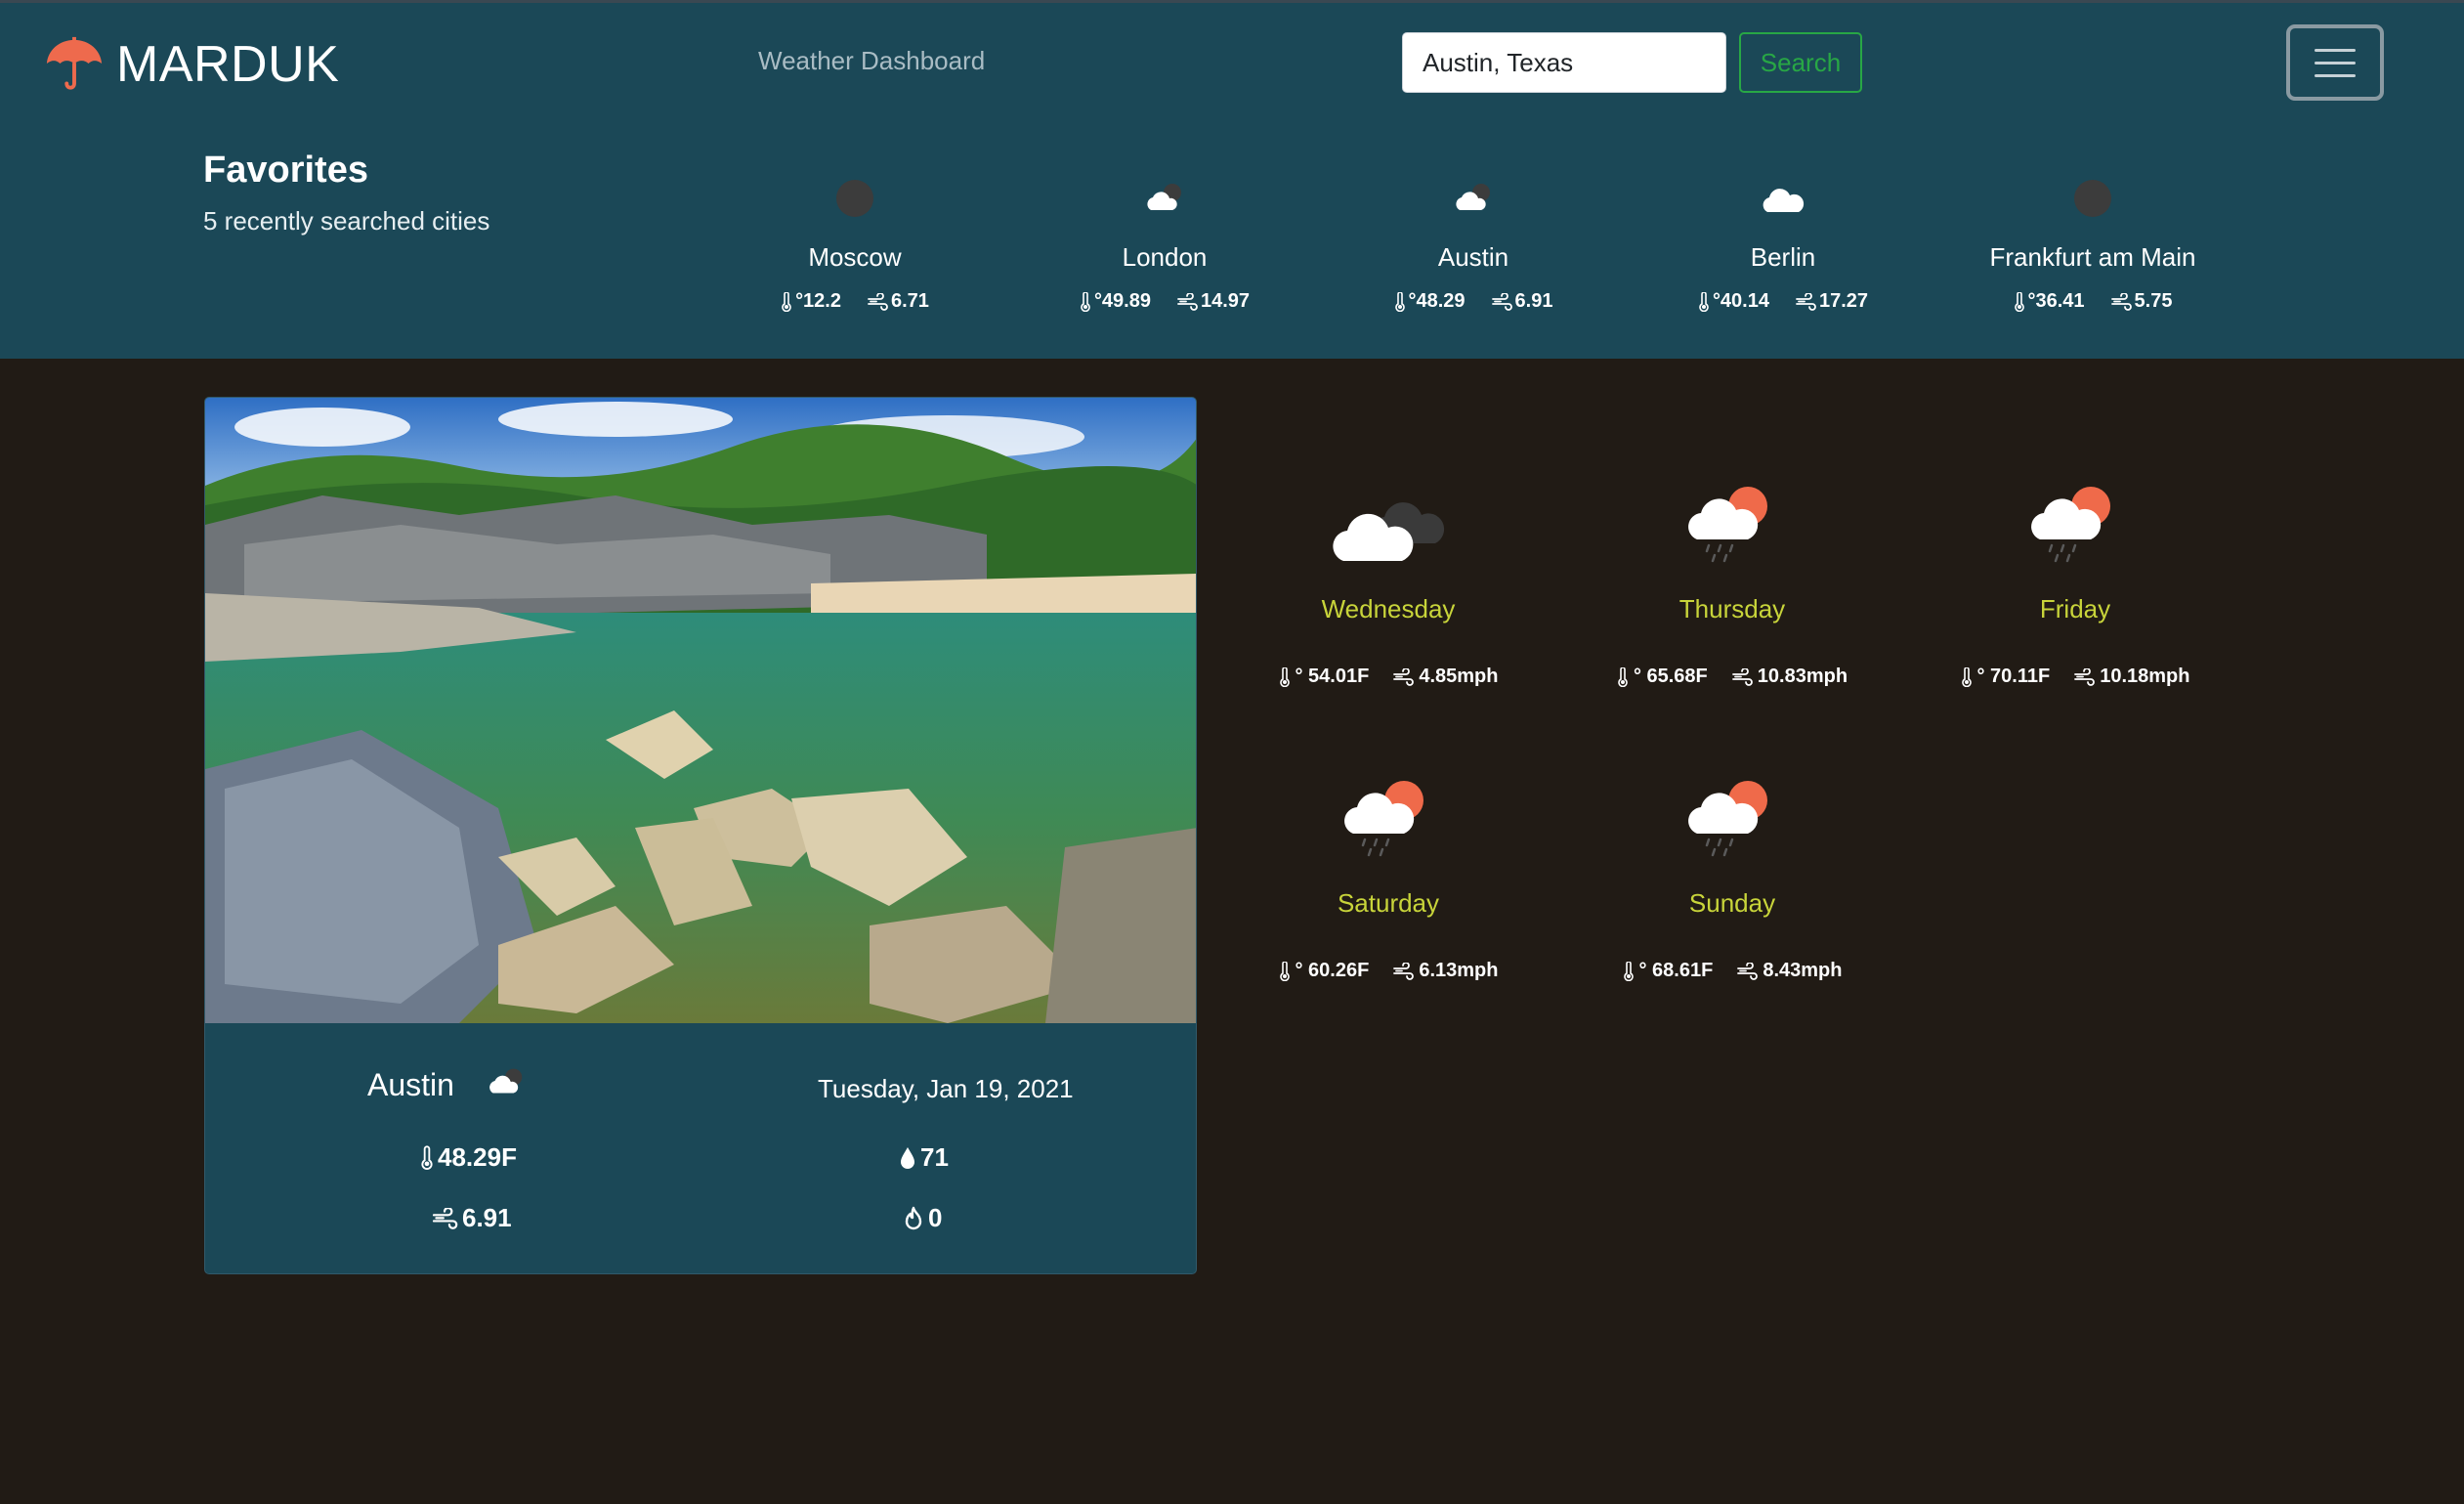 Image resolution: width=2464 pixels, height=1504 pixels. What do you see at coordinates (1473, 257) in the screenshot?
I see `favorite-city-name: Austin` at bounding box center [1473, 257].